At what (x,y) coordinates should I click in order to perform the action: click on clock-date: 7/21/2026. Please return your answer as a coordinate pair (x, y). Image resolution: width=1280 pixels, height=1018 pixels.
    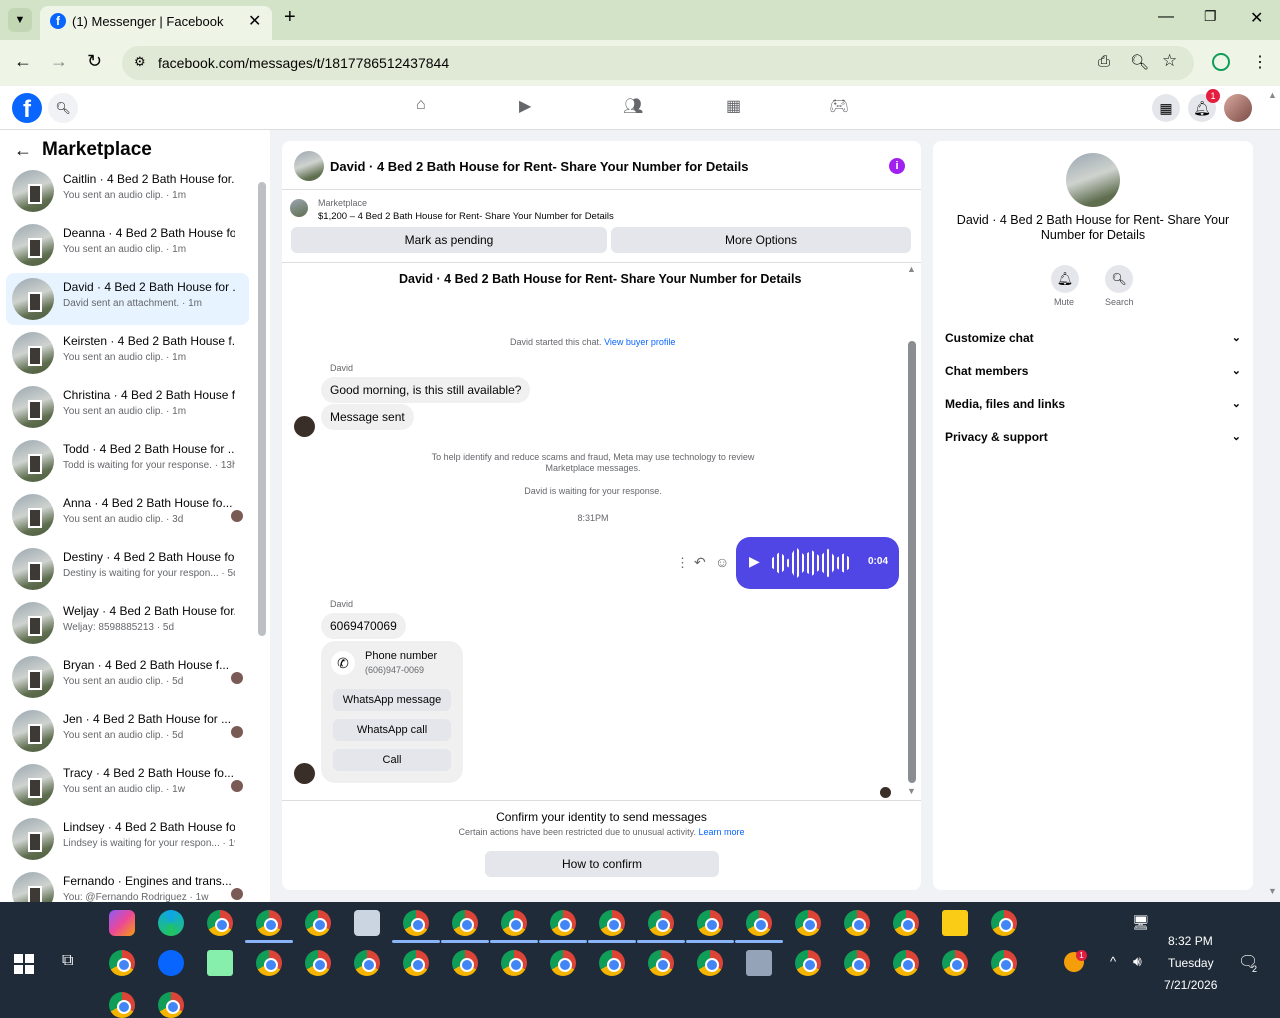
    Looking at the image, I should click on (1190, 985).